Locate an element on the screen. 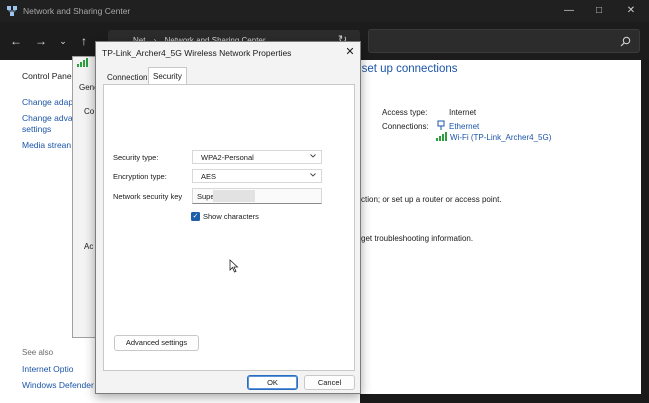 The height and width of the screenshot is (403, 649). window-edge is located at coordinates (645, 231).